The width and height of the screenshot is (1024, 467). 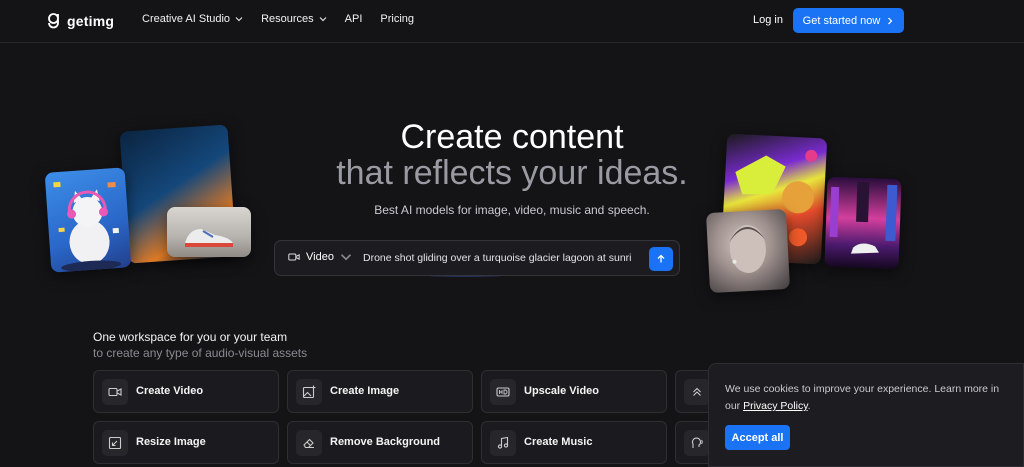 I want to click on card-create-image: Create Image, so click(x=380, y=391).